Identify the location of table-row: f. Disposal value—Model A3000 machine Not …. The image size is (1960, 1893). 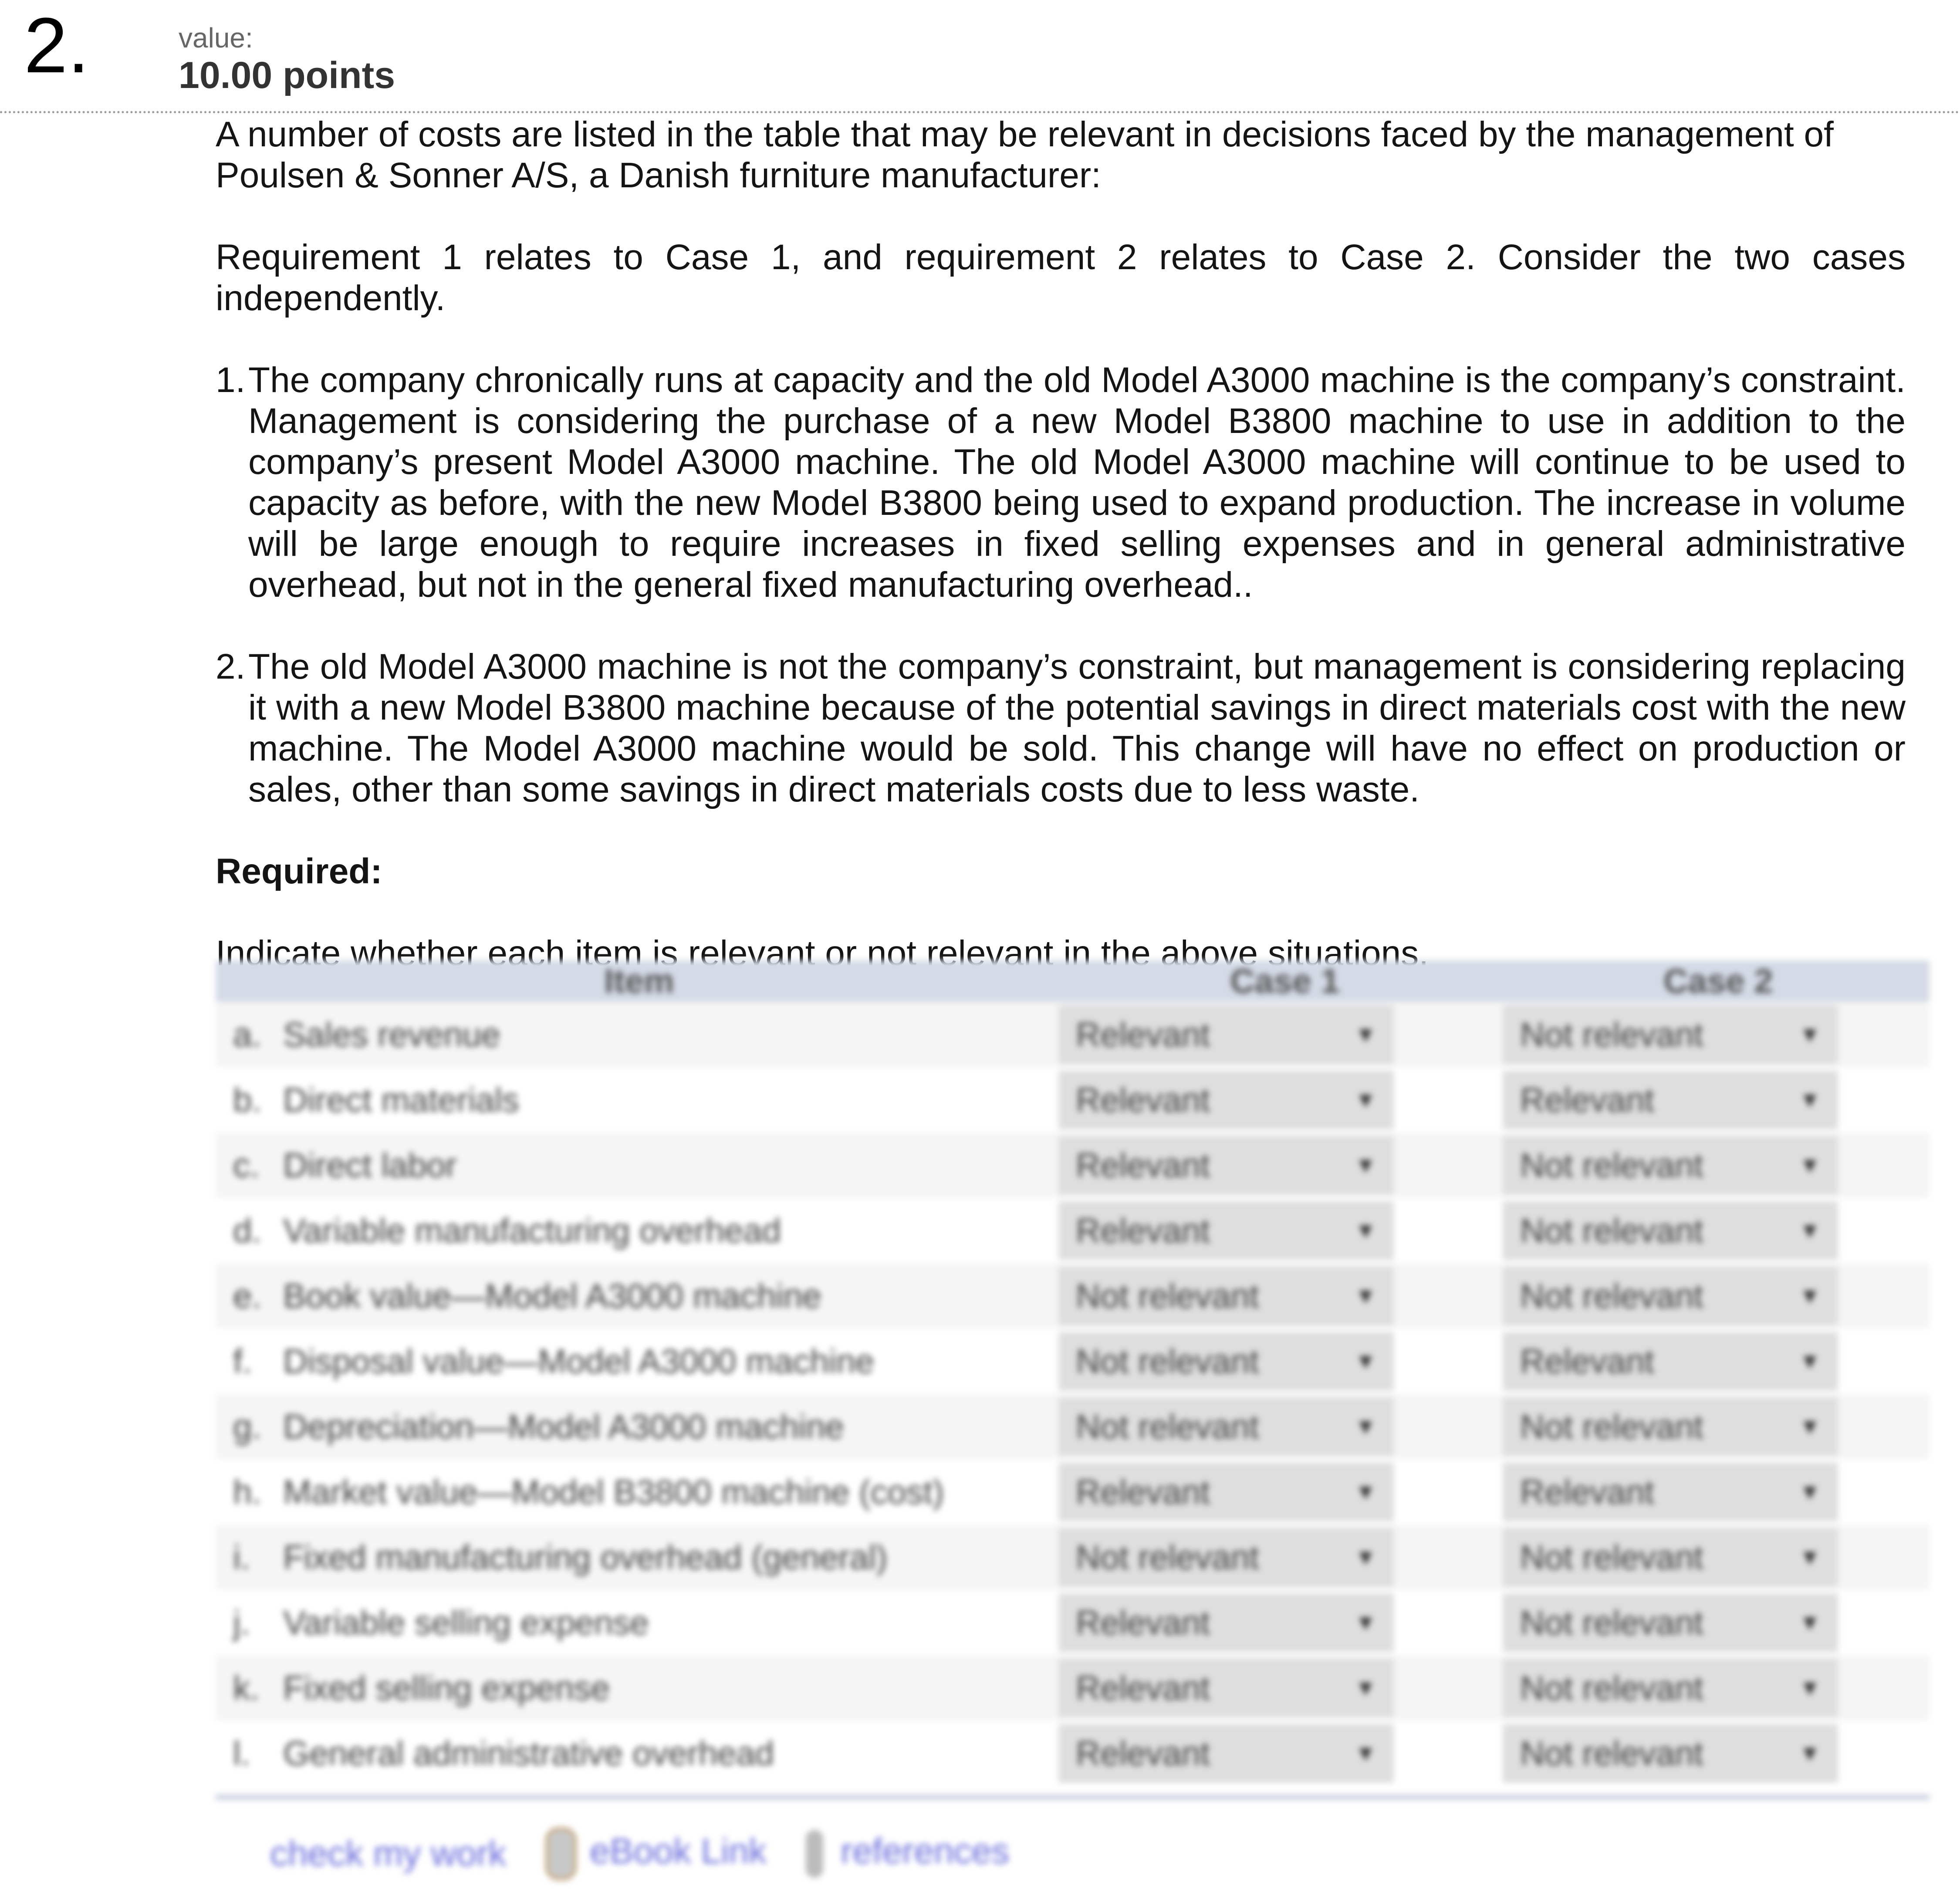
(1073, 1361).